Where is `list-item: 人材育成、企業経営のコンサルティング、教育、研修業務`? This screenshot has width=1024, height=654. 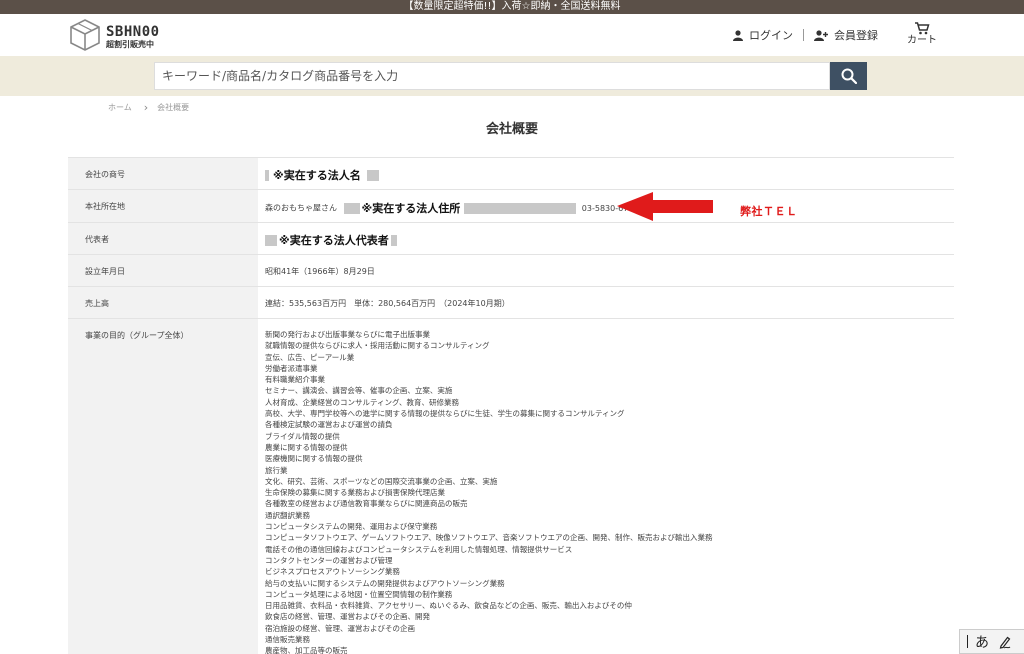
list-item: 人材育成、企業経営のコンサルティング、教育、研修業務 is located at coordinates (362, 402).